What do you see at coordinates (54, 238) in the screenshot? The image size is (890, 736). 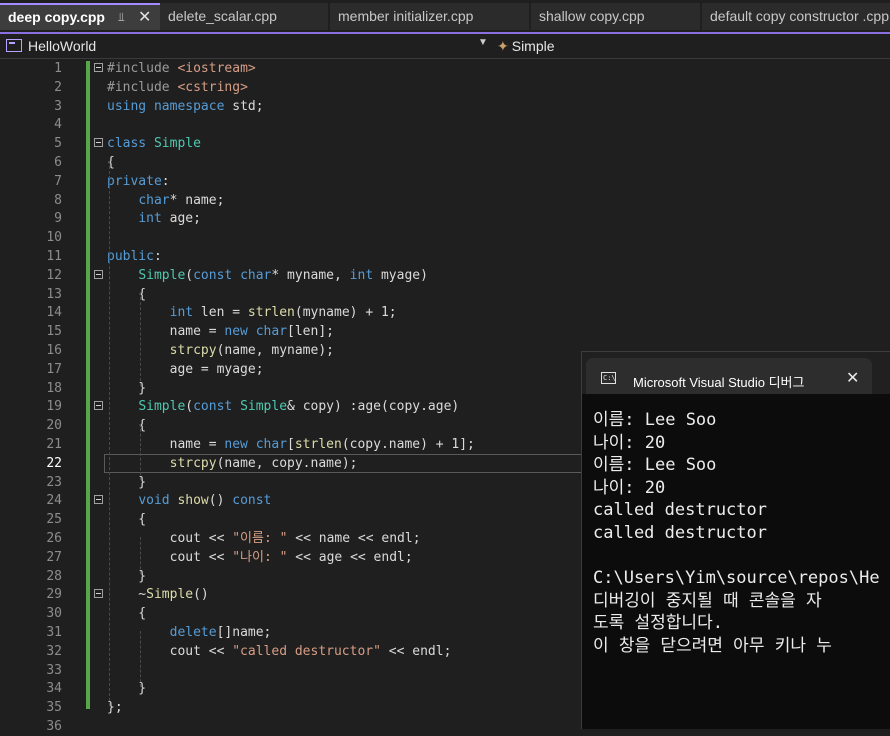 I see `line-number: 10` at bounding box center [54, 238].